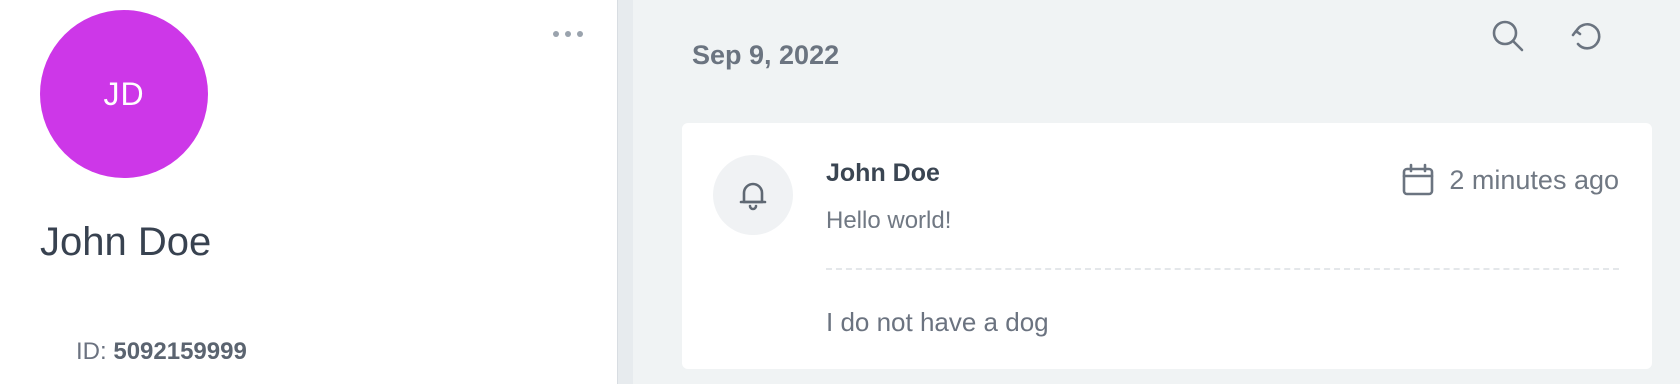 The height and width of the screenshot is (384, 1680). I want to click on notification-sender: John Doe, so click(883, 173).